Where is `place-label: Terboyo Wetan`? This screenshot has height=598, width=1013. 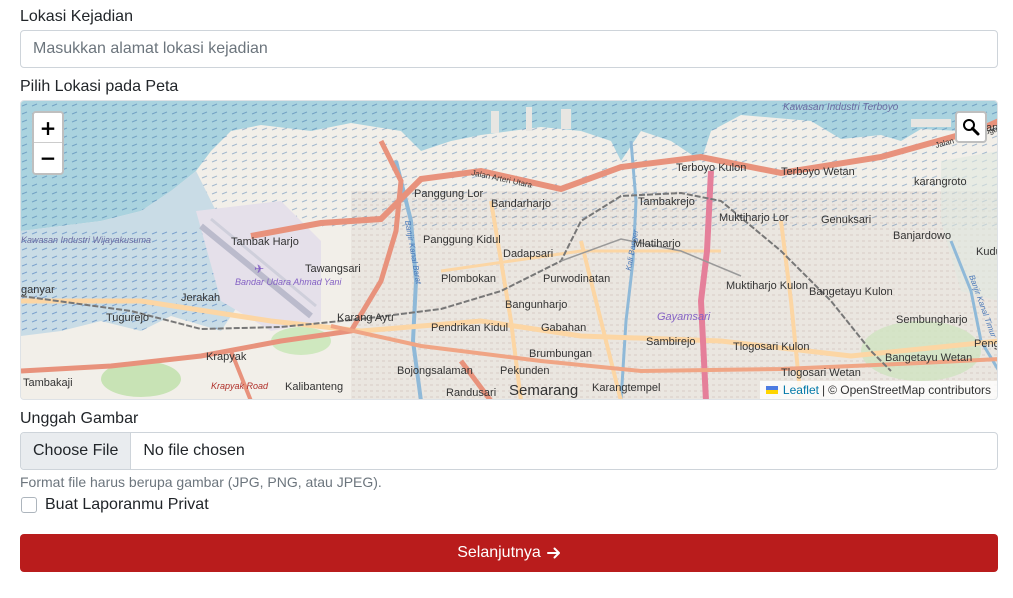 place-label: Terboyo Wetan is located at coordinates (818, 172).